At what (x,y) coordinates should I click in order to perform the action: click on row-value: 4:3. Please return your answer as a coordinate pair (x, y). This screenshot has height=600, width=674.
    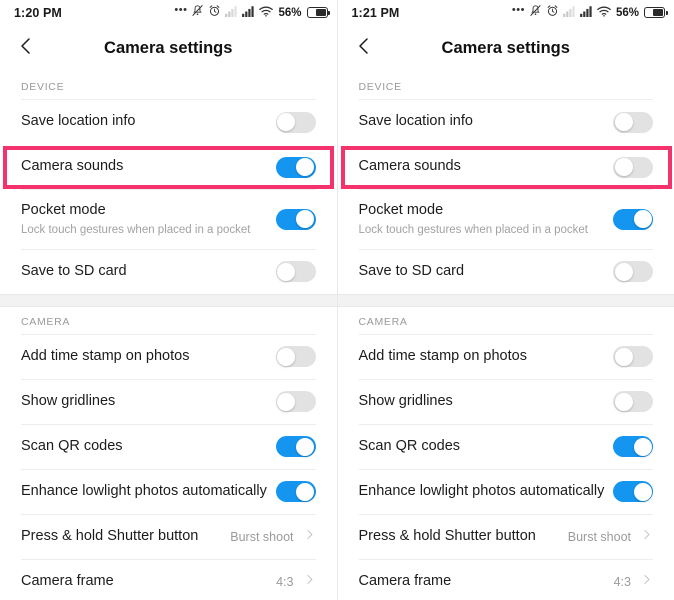
    Looking at the image, I should click on (285, 581).